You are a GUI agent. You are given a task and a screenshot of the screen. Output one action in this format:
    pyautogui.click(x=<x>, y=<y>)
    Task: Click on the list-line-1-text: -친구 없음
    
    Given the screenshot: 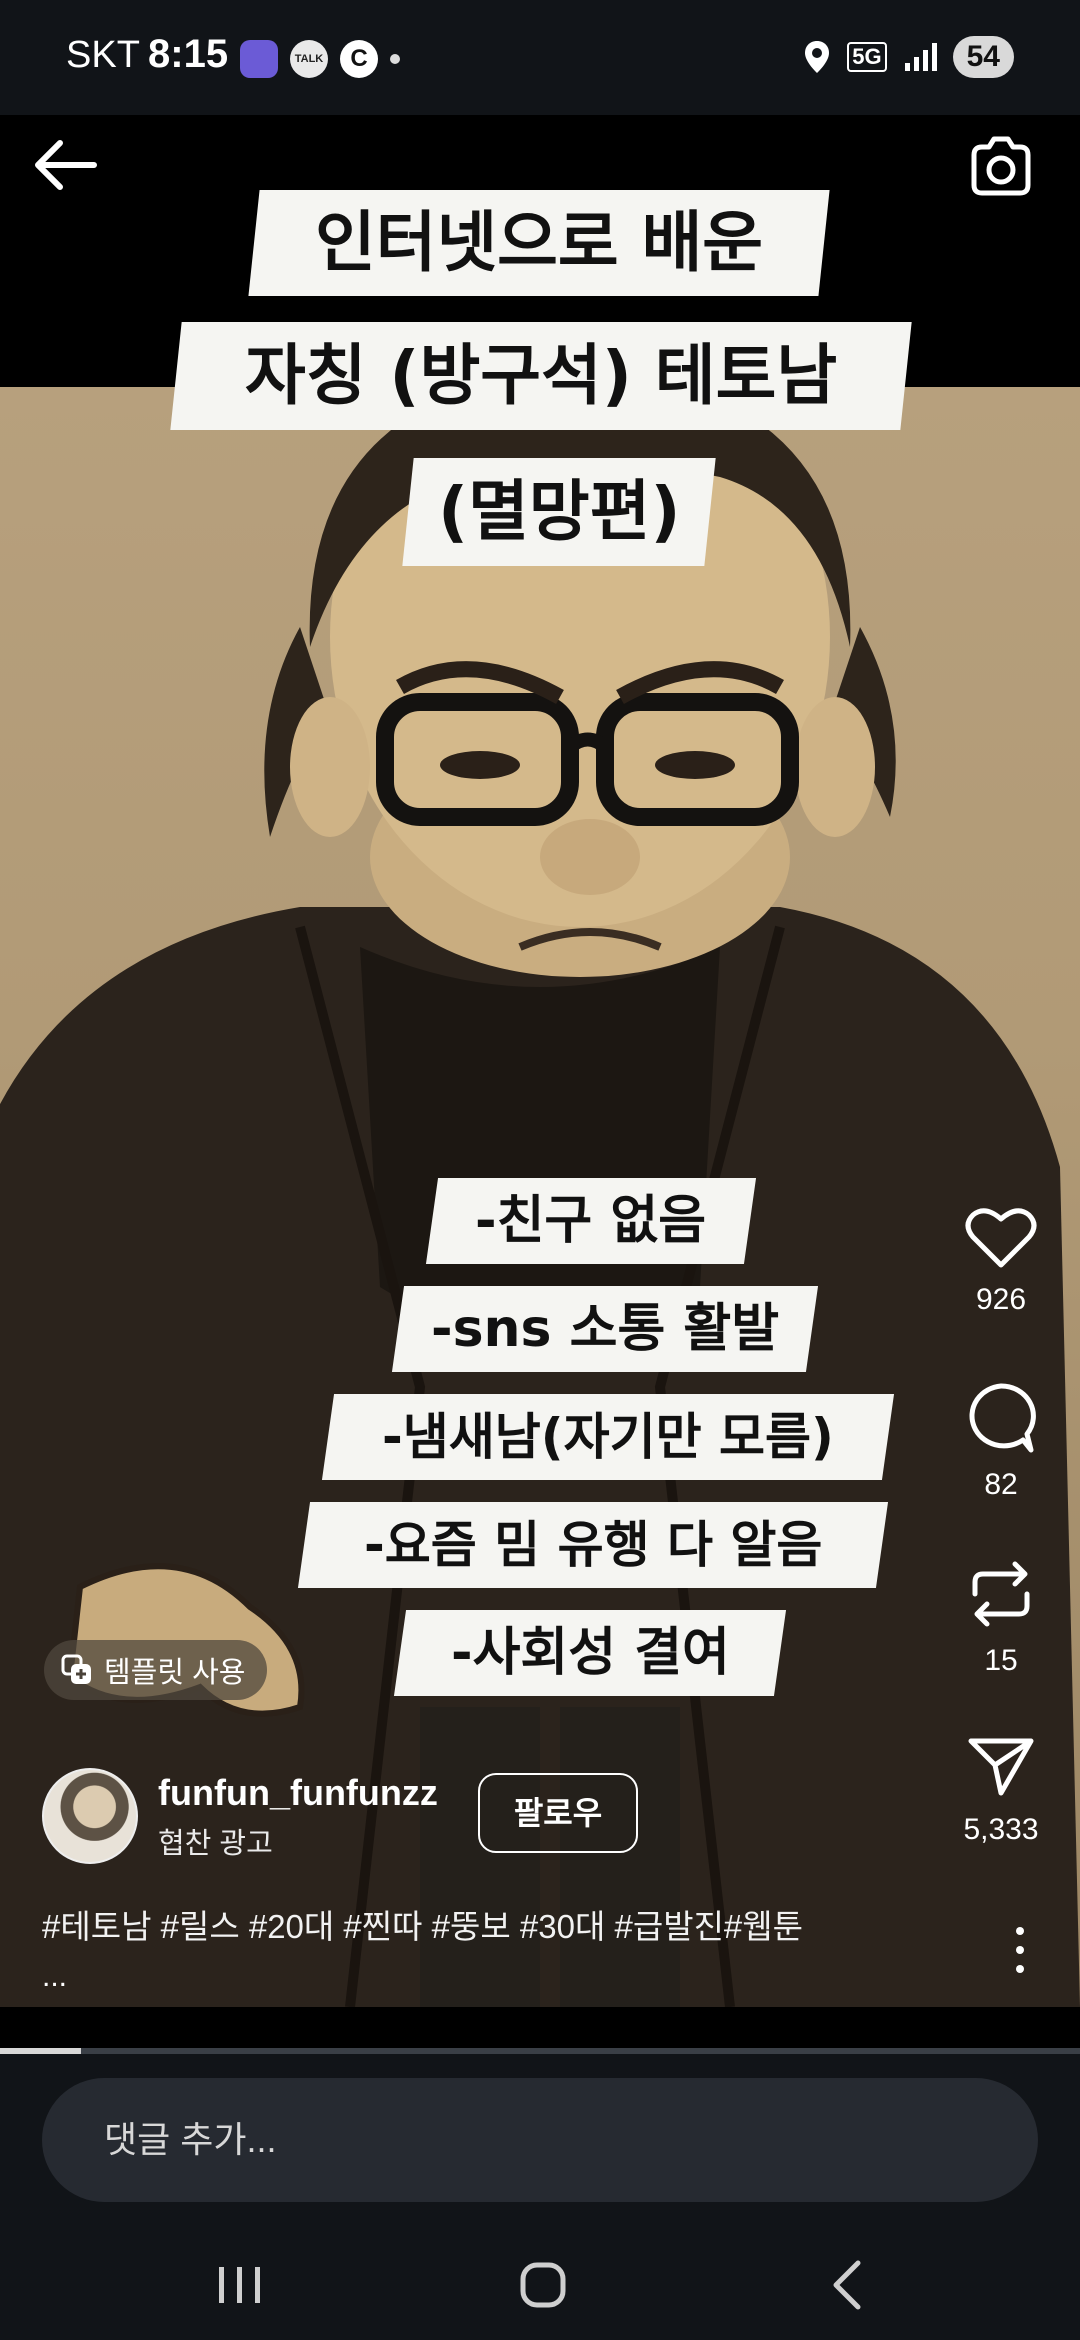 What is the action you would take?
    pyautogui.click(x=591, y=1221)
    